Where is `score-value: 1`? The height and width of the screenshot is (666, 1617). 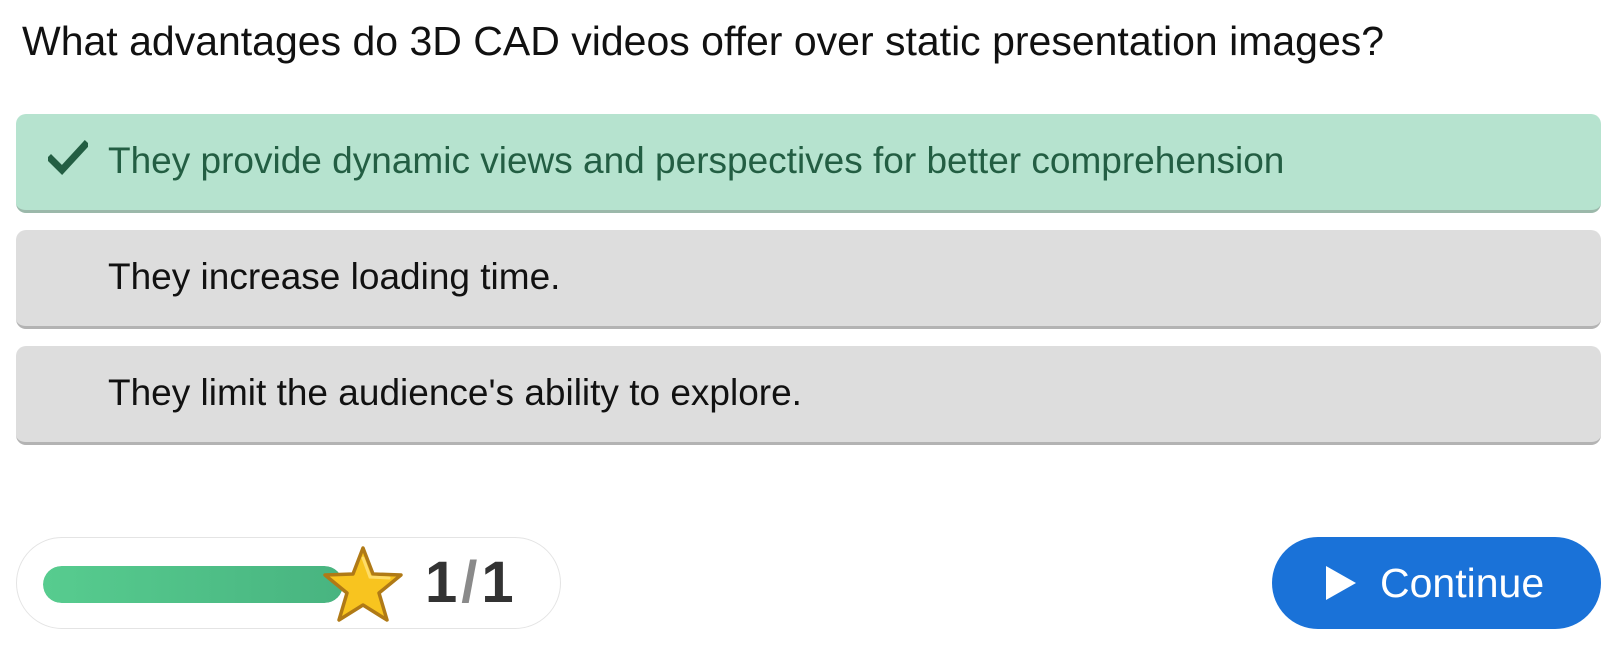 score-value: 1 is located at coordinates (441, 582).